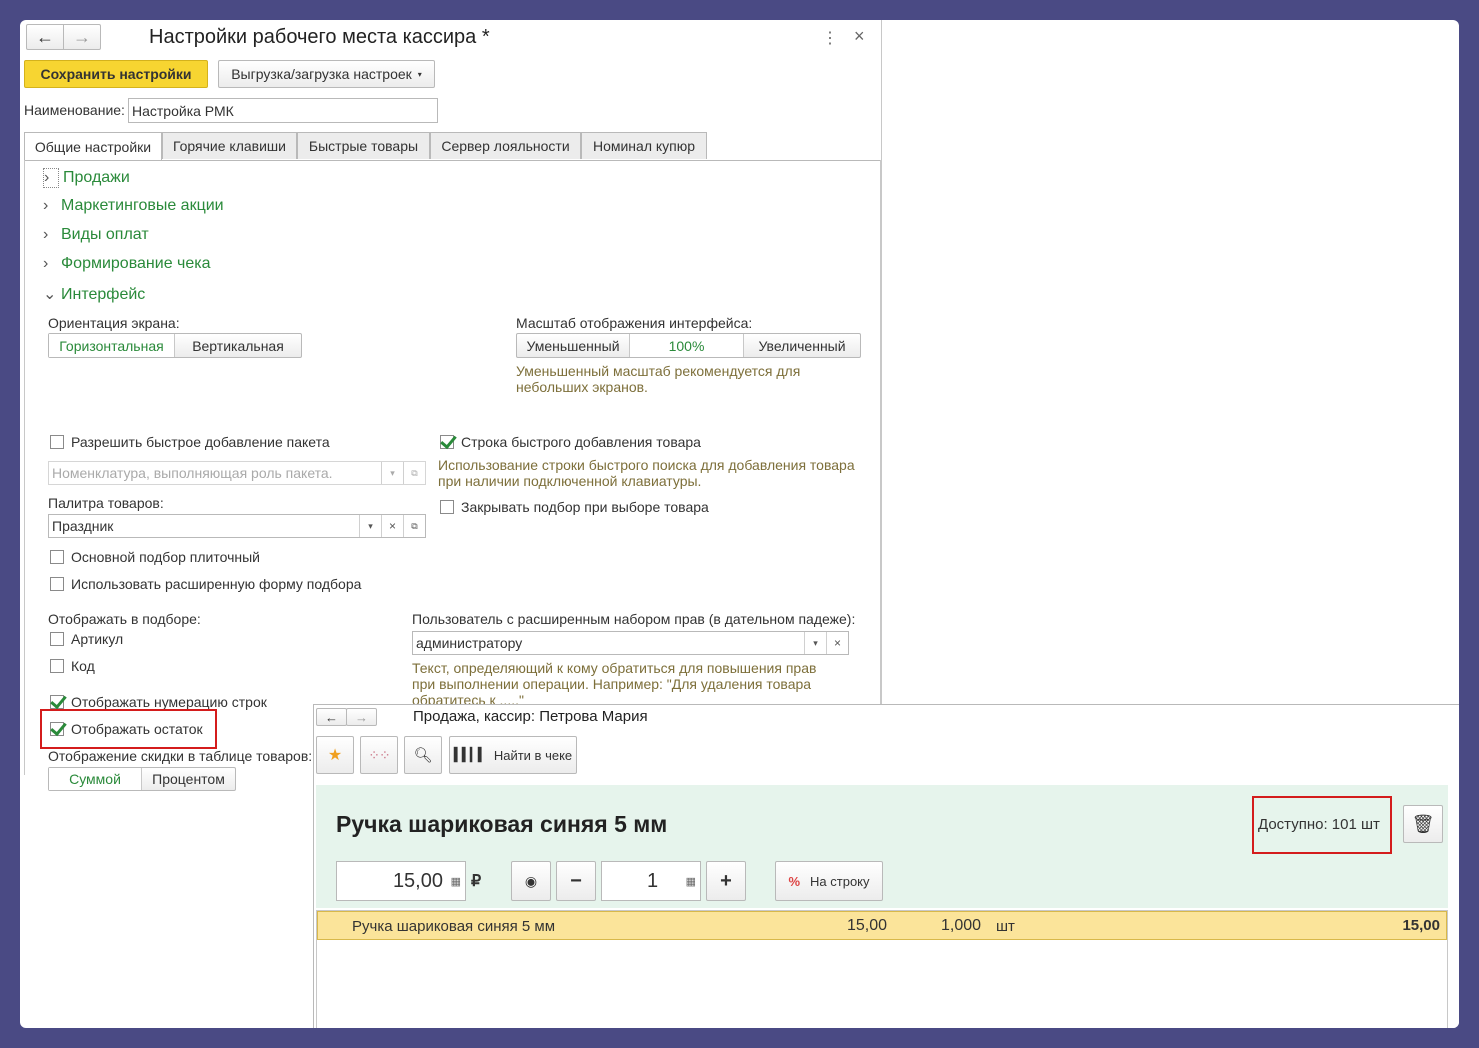  I want to click on section-payment-types: › Виды оплат, so click(96, 235).